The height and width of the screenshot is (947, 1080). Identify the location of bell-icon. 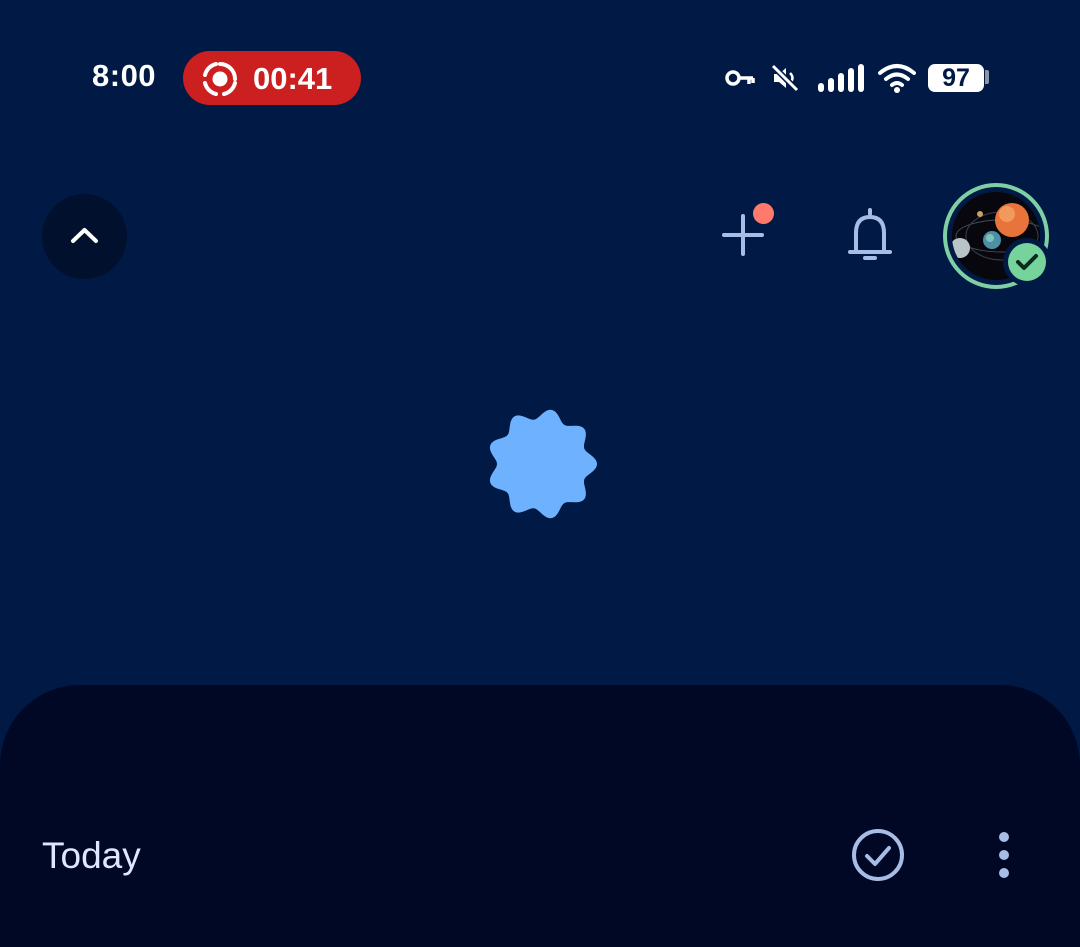
(870, 234).